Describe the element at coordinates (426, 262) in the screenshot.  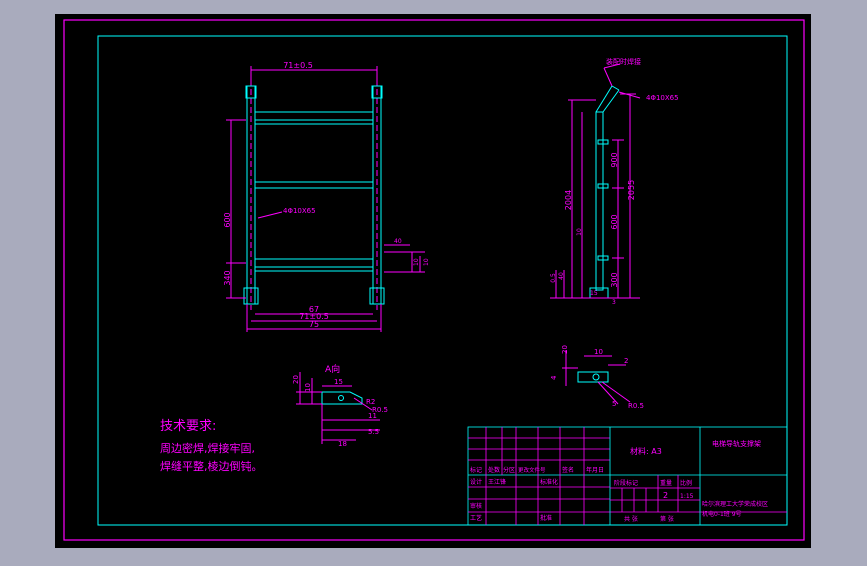
I see `front-right-dim-3: 10` at that location.